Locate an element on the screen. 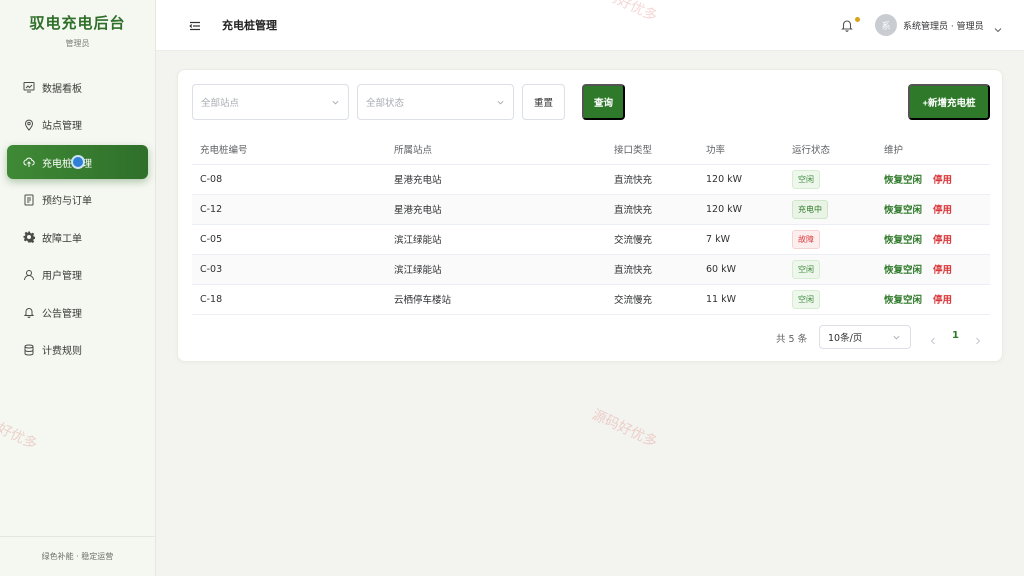 The image size is (1024, 576). charger-id: C-12 is located at coordinates (289, 209).